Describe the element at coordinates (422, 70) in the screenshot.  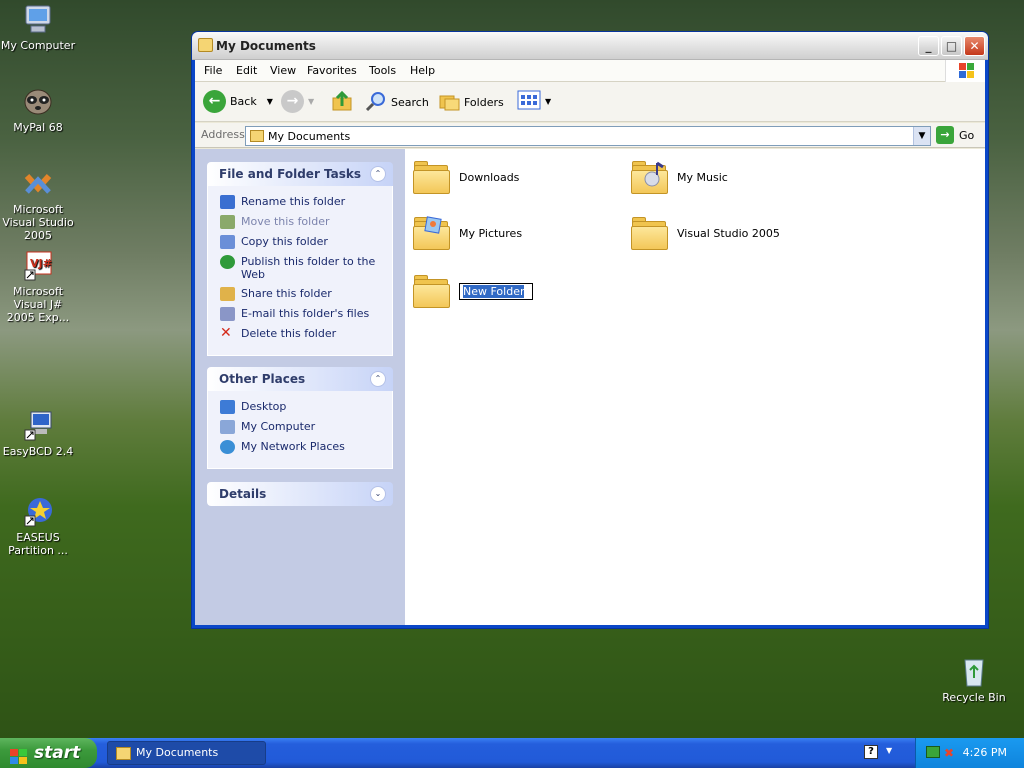
I see `menu-help: Help` at that location.